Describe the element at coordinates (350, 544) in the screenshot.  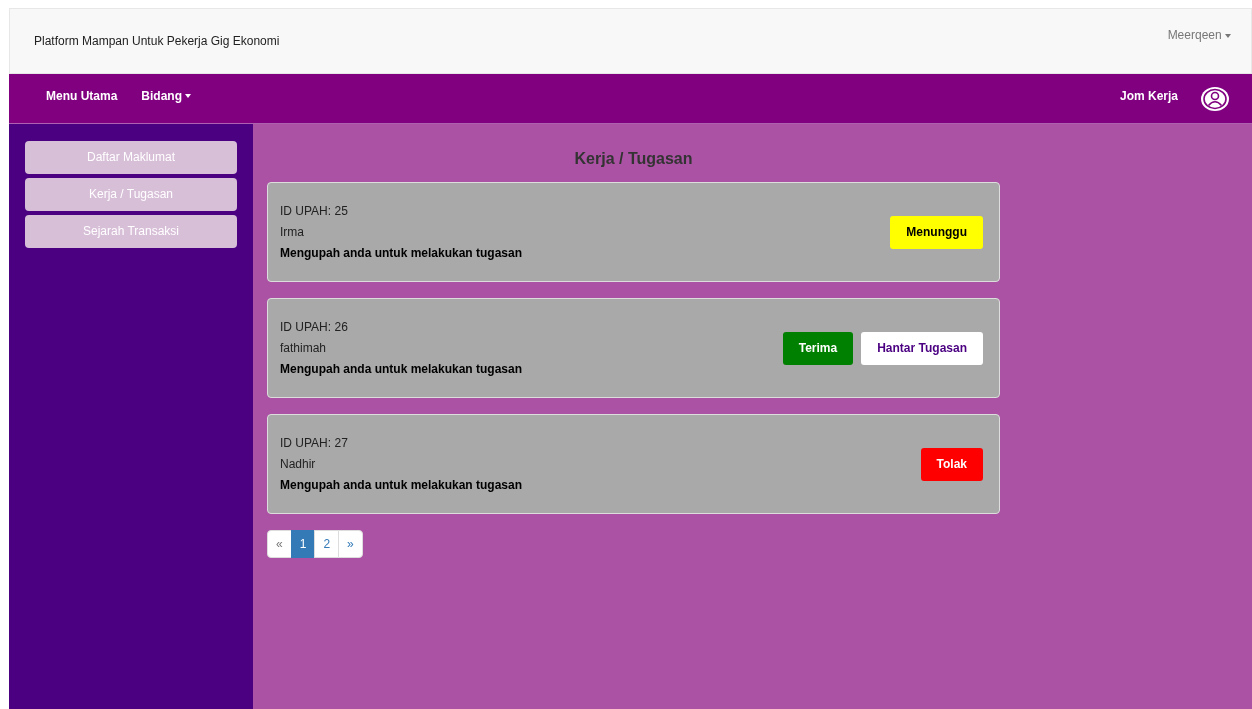
I see `page-link: »` at that location.